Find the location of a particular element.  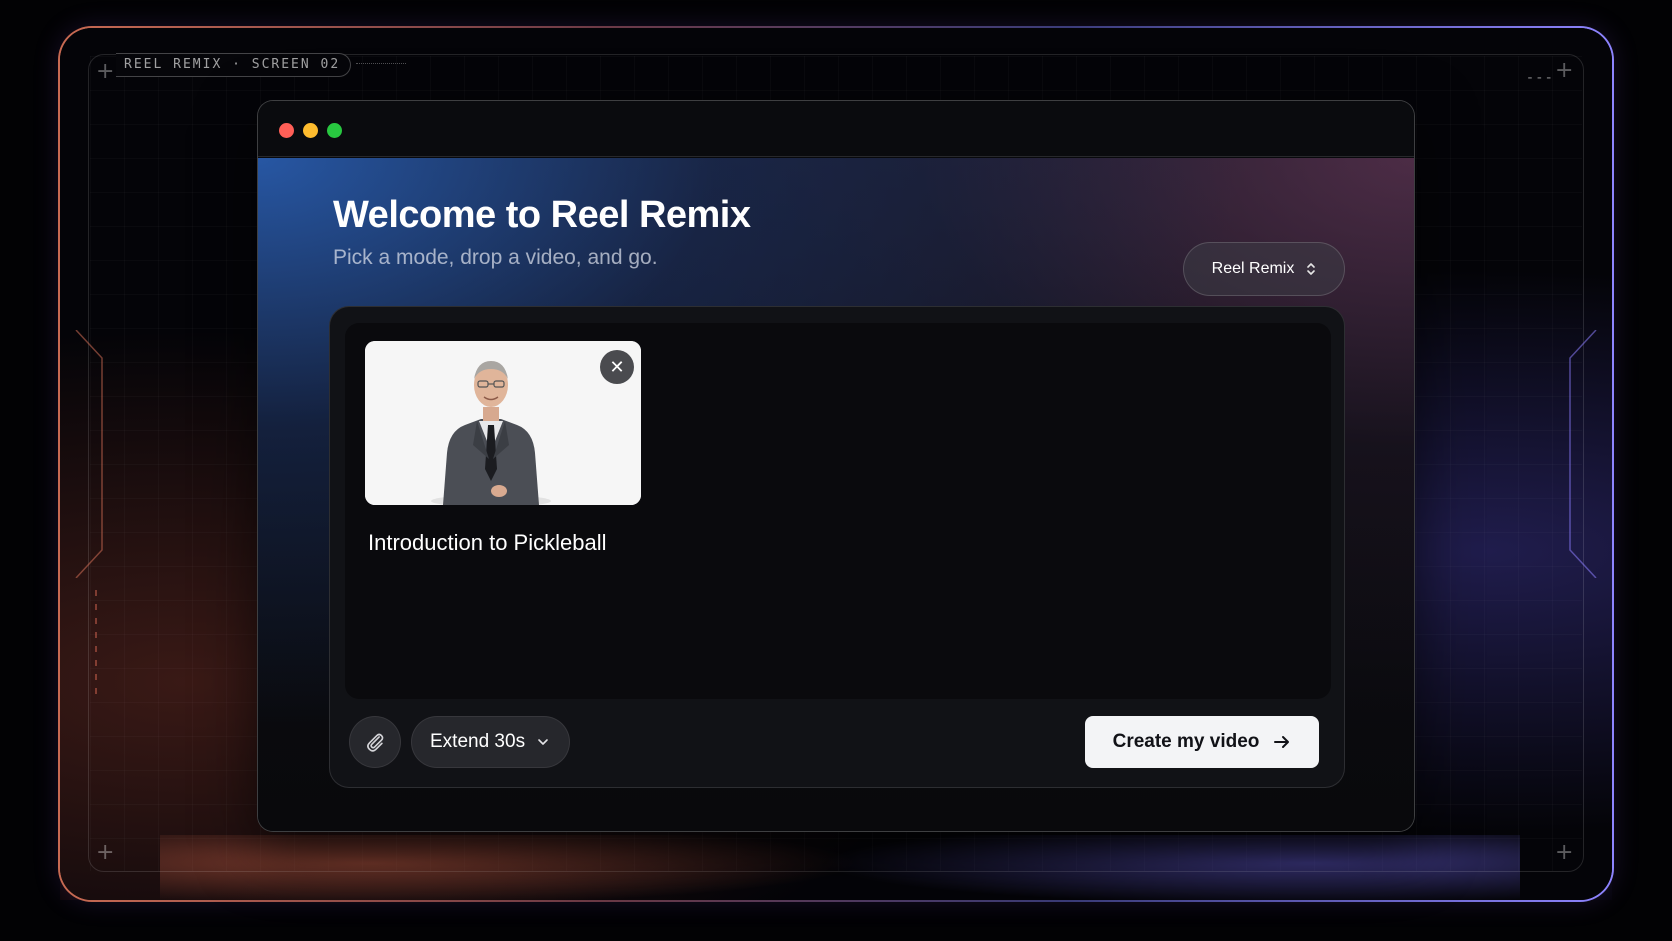

window-titlebar is located at coordinates (836, 129).